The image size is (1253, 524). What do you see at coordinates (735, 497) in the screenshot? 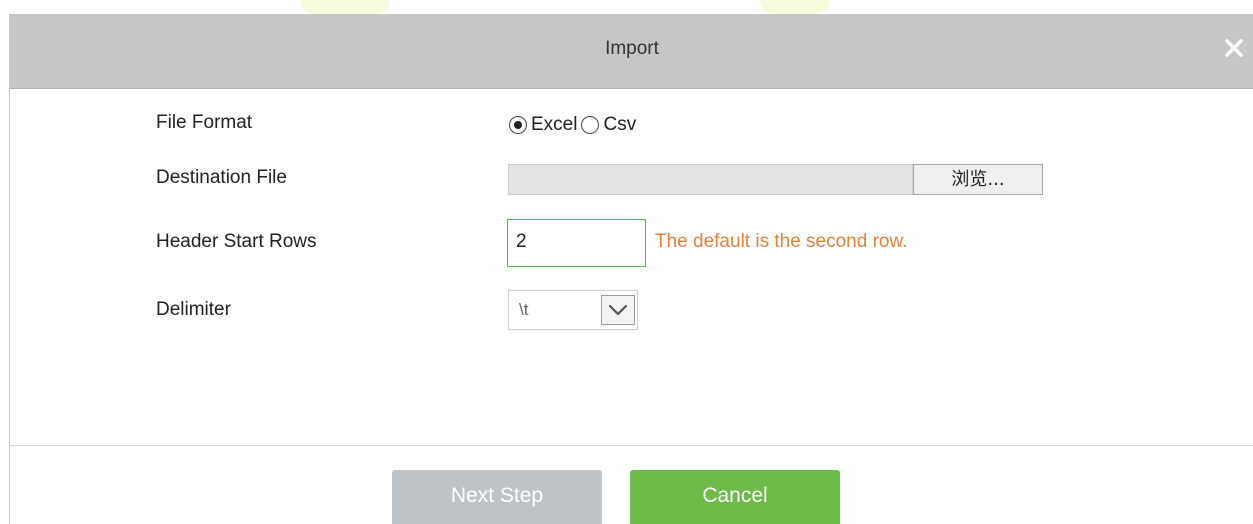
I see `cancel-button: Cancel` at bounding box center [735, 497].